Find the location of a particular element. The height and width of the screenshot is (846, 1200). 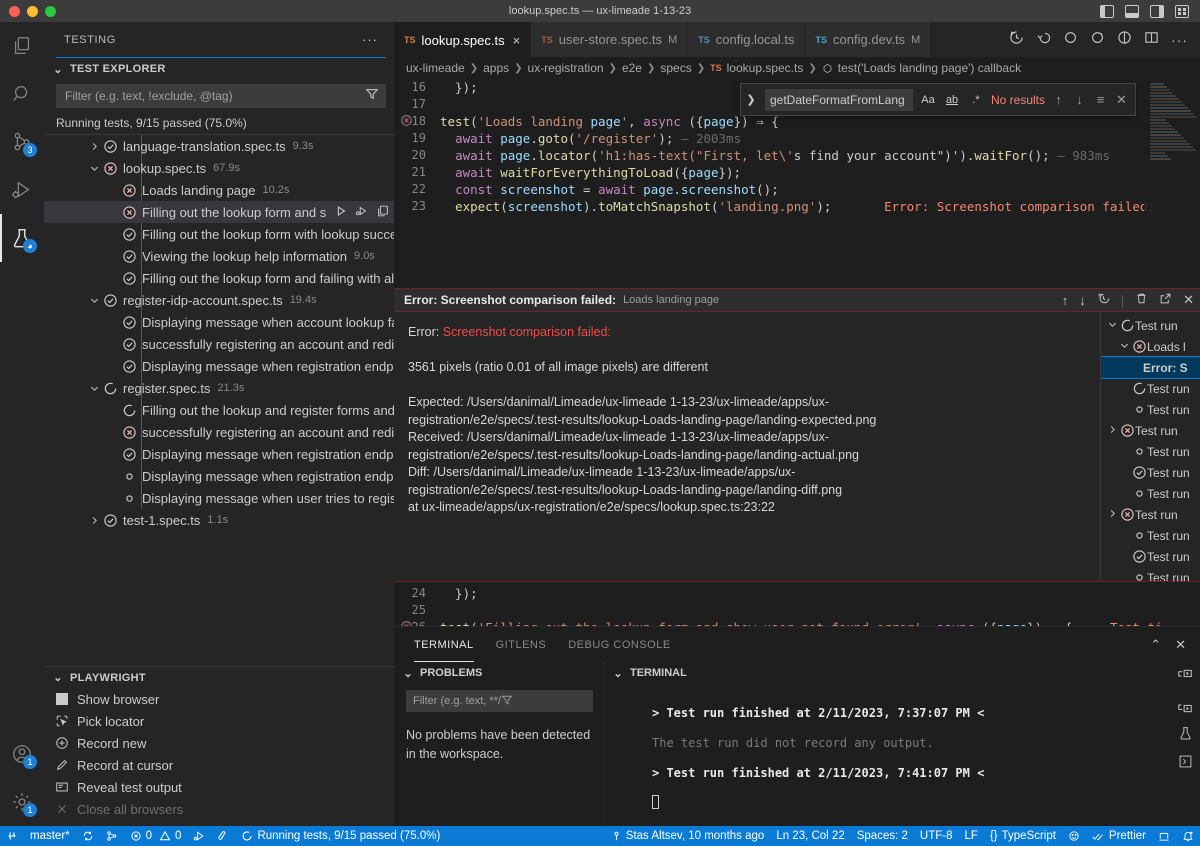

status-encoding: UTF-8 is located at coordinates (936, 836).